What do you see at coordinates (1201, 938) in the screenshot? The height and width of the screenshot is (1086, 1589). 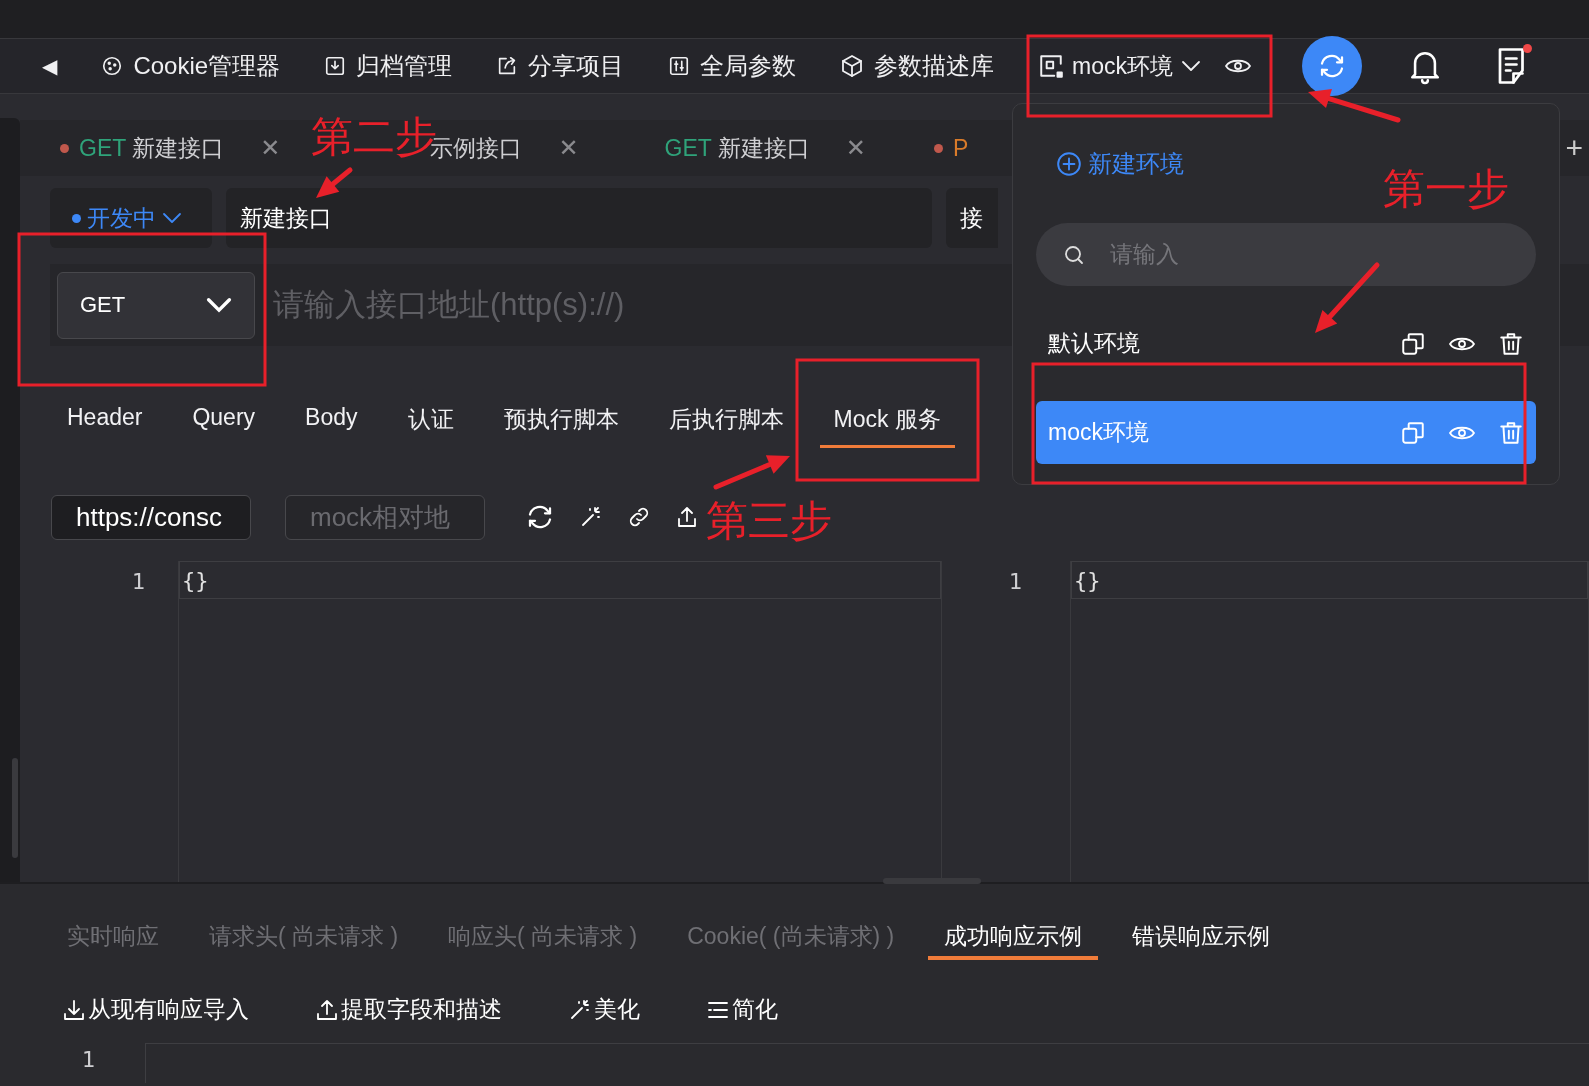 I see `response-tab: 错误响应示例` at bounding box center [1201, 938].